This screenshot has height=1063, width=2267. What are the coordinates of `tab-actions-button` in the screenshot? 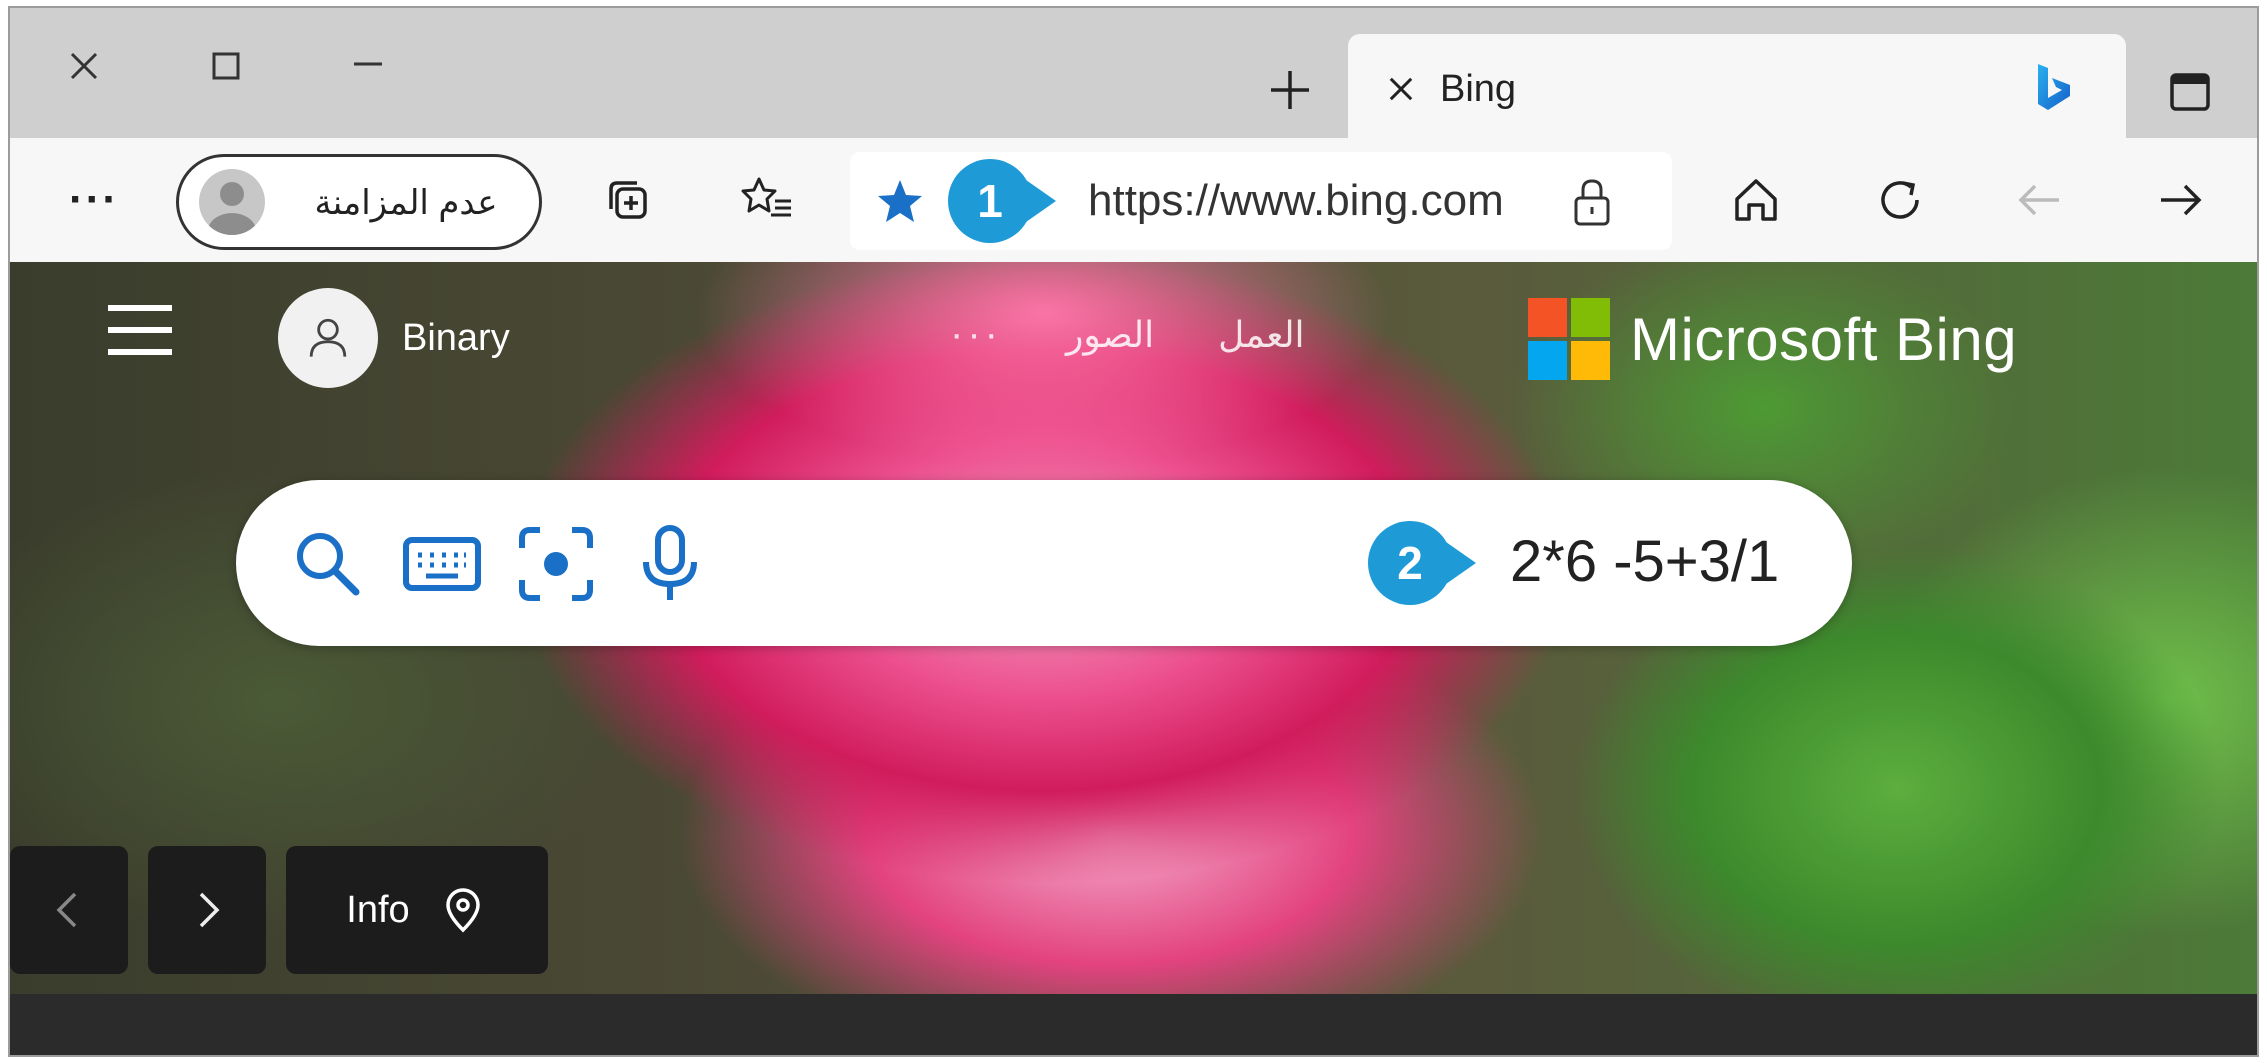 It's located at (2190, 92).